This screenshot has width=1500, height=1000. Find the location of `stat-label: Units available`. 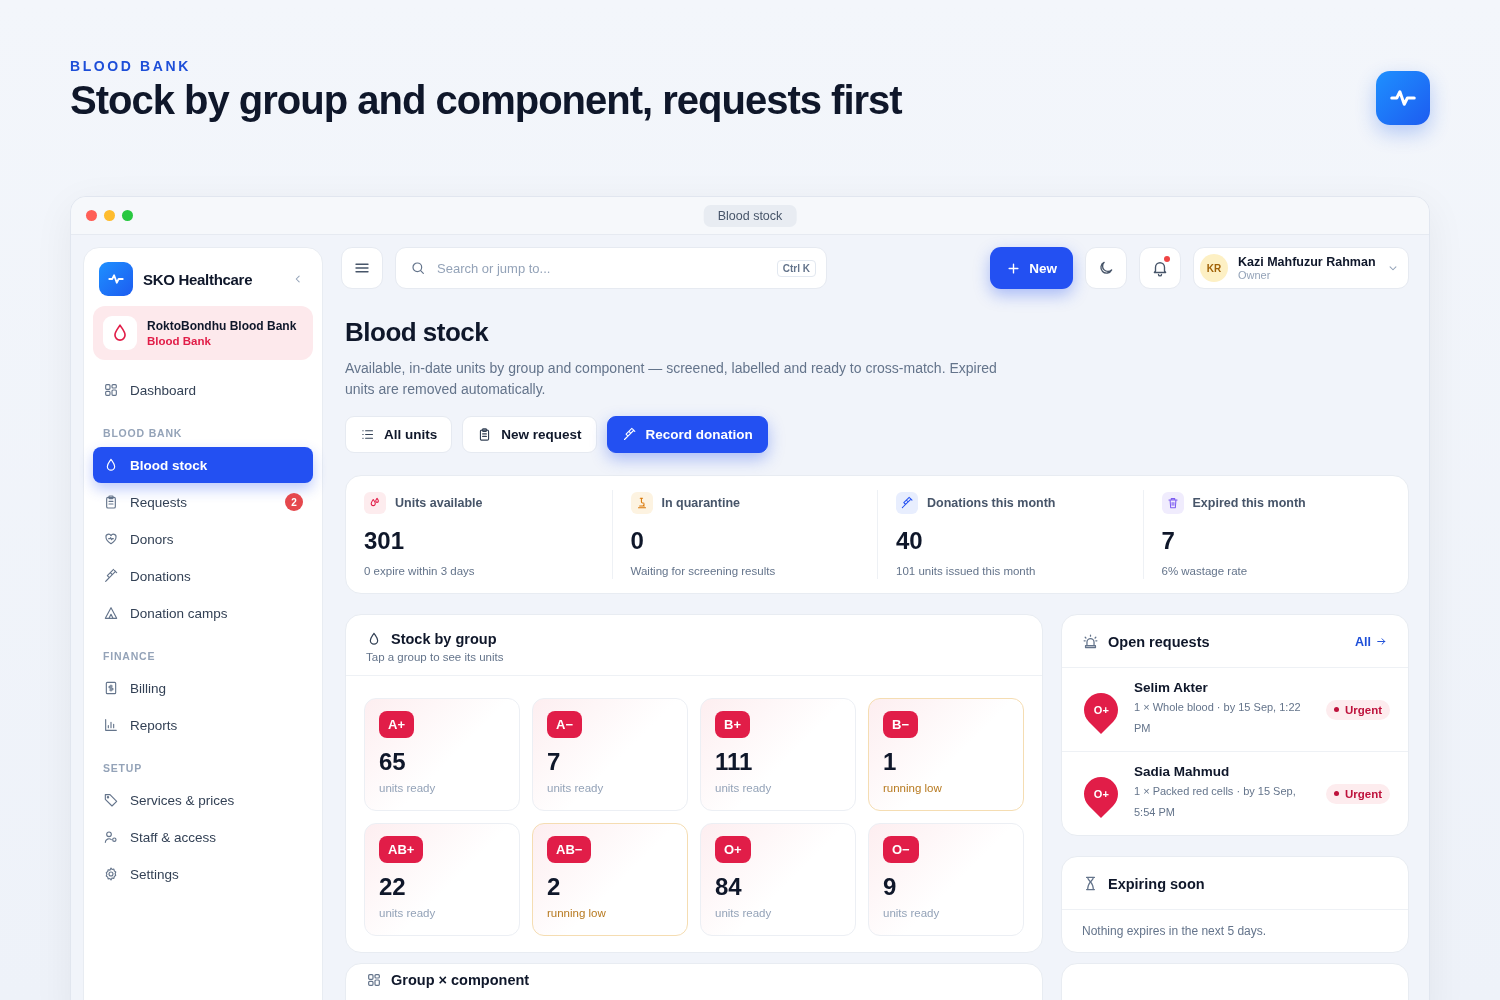

stat-label: Units available is located at coordinates (439, 503).